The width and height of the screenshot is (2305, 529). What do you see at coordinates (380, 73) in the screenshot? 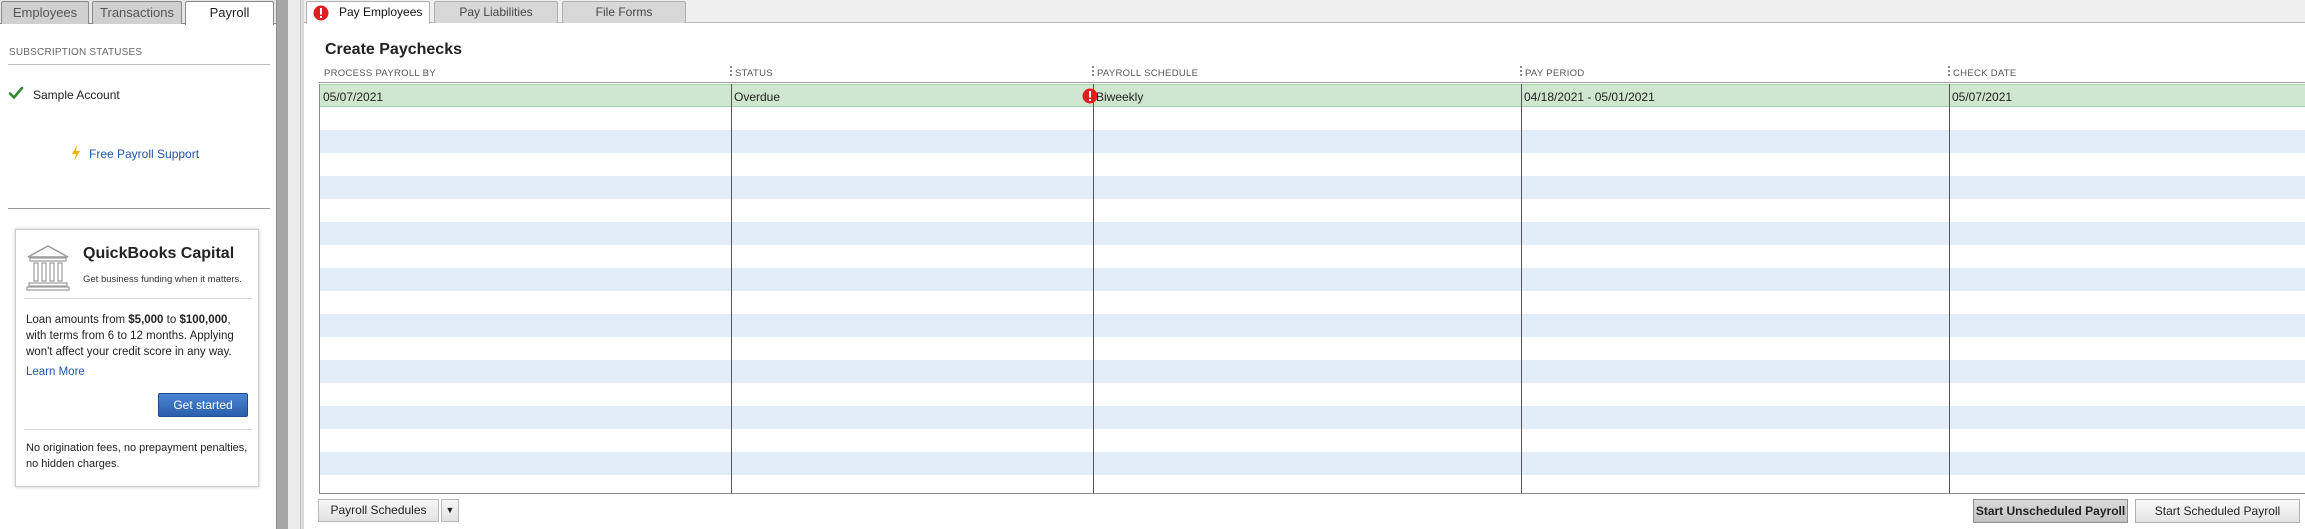
I see `column-header-process-payroll-by: PROCESS PAYROLL BY` at bounding box center [380, 73].